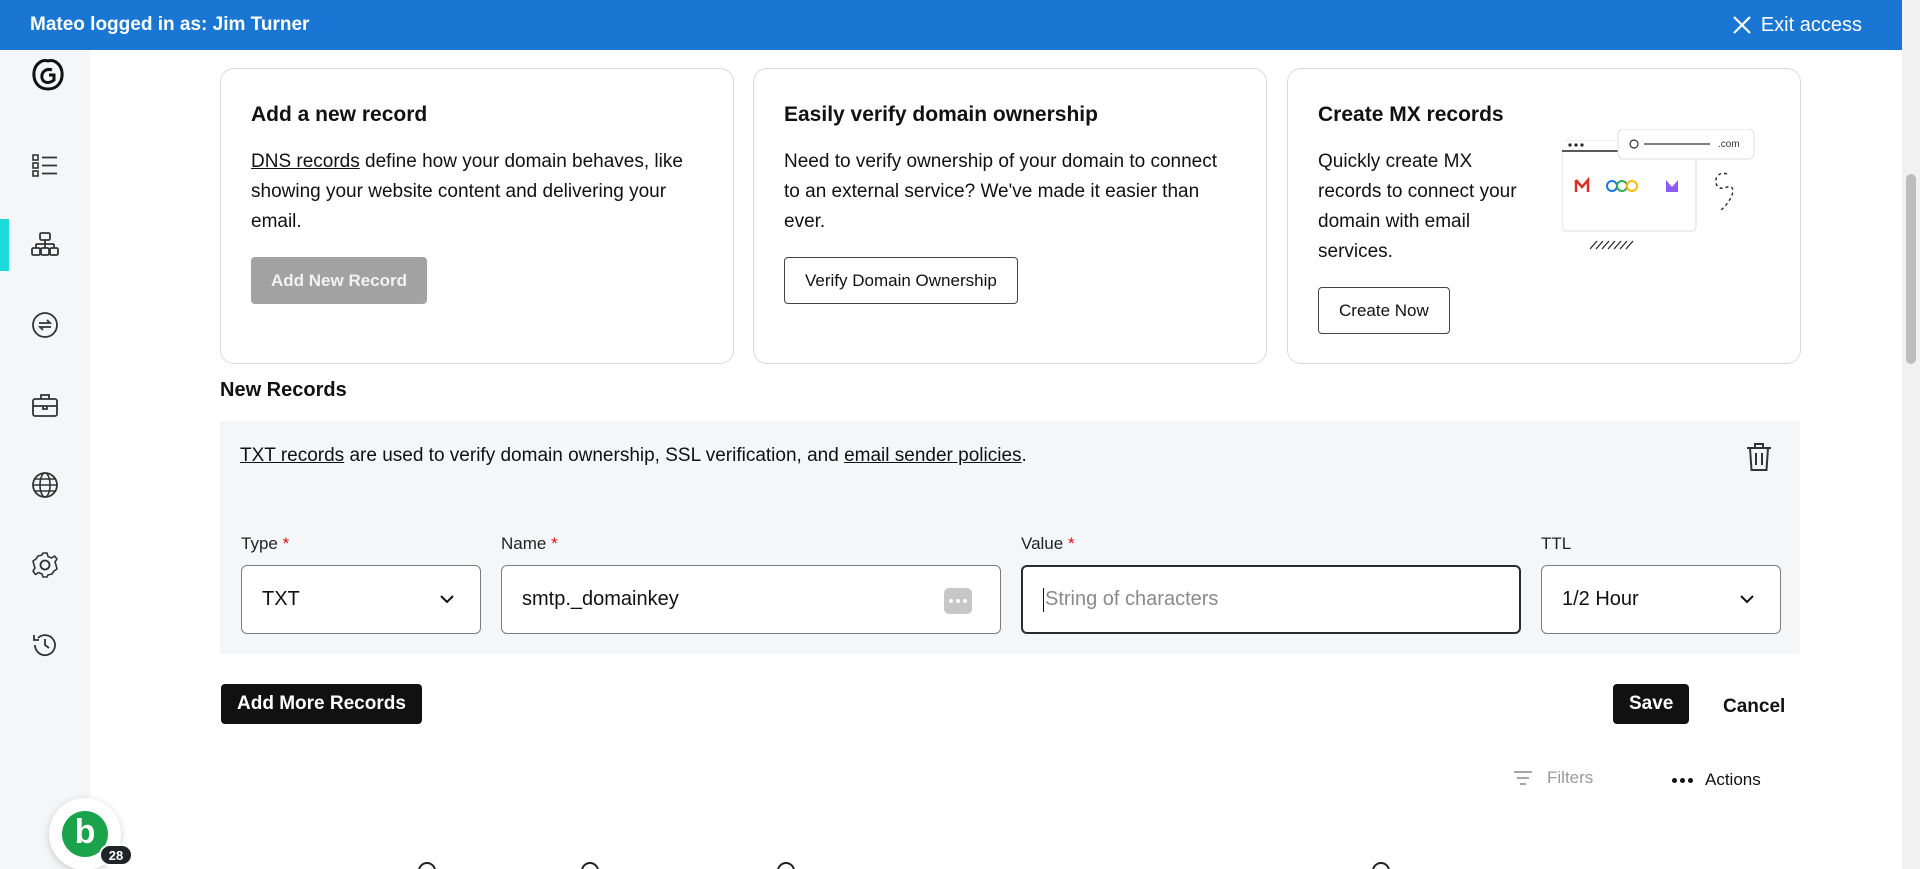  What do you see at coordinates (1384, 310) in the screenshot?
I see `create-now-button: Create Now` at bounding box center [1384, 310].